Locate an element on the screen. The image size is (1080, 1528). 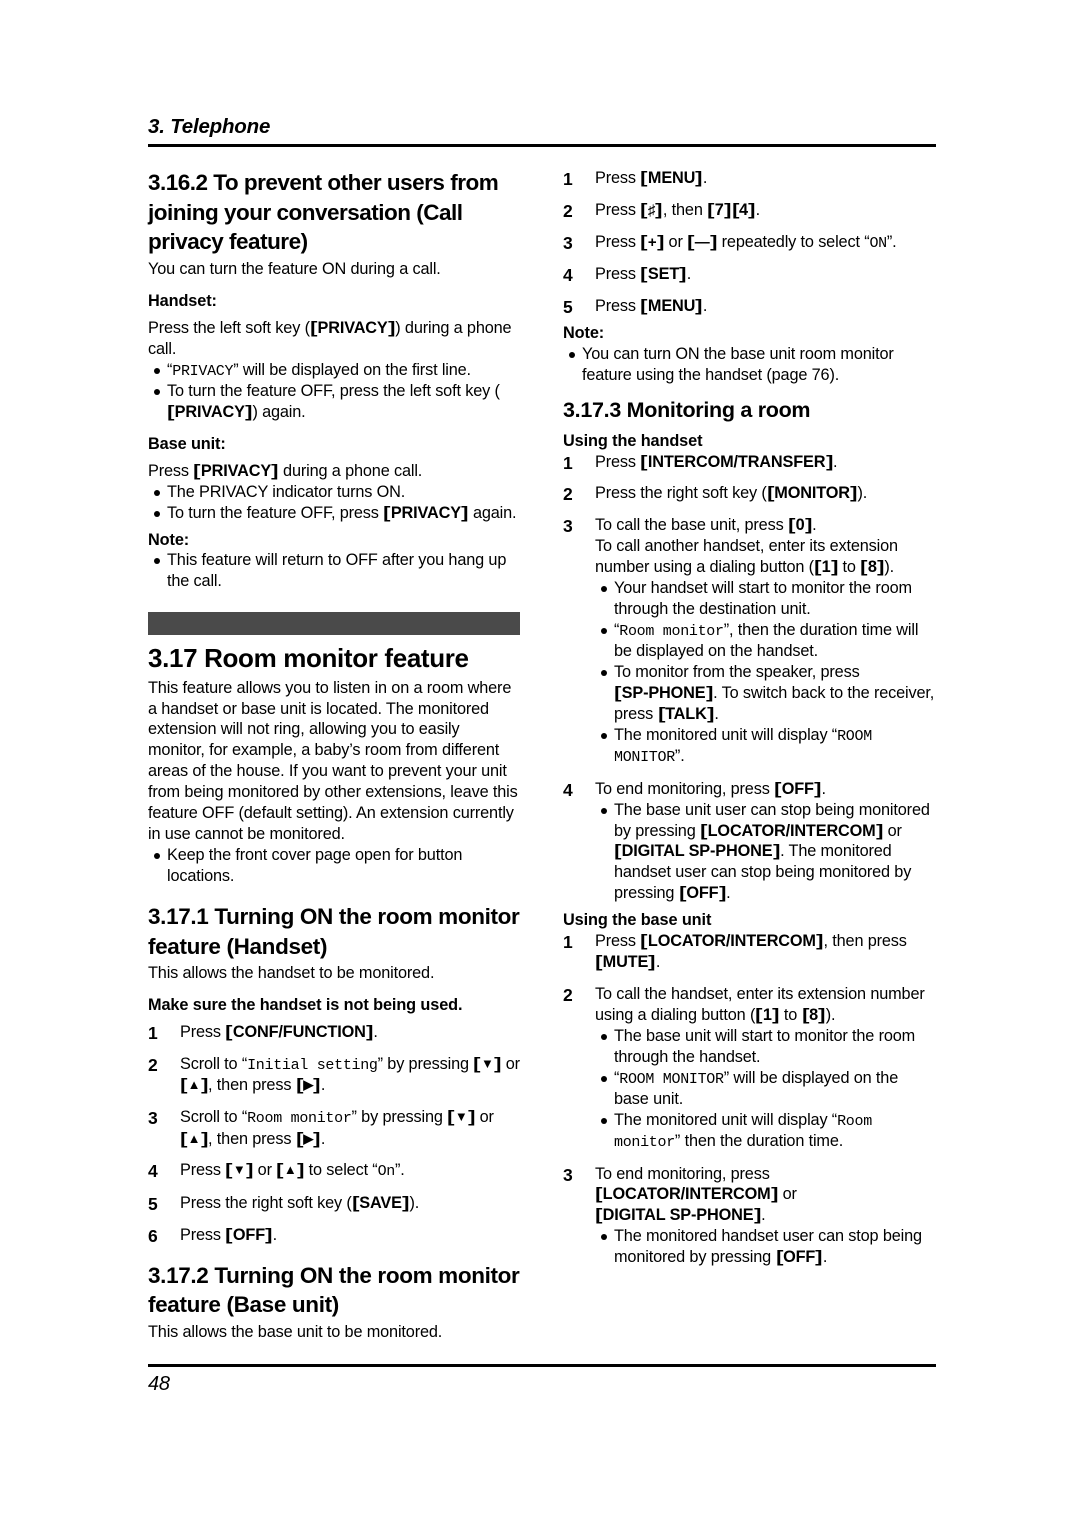
key-1: [1] is located at coordinates (767, 1014).